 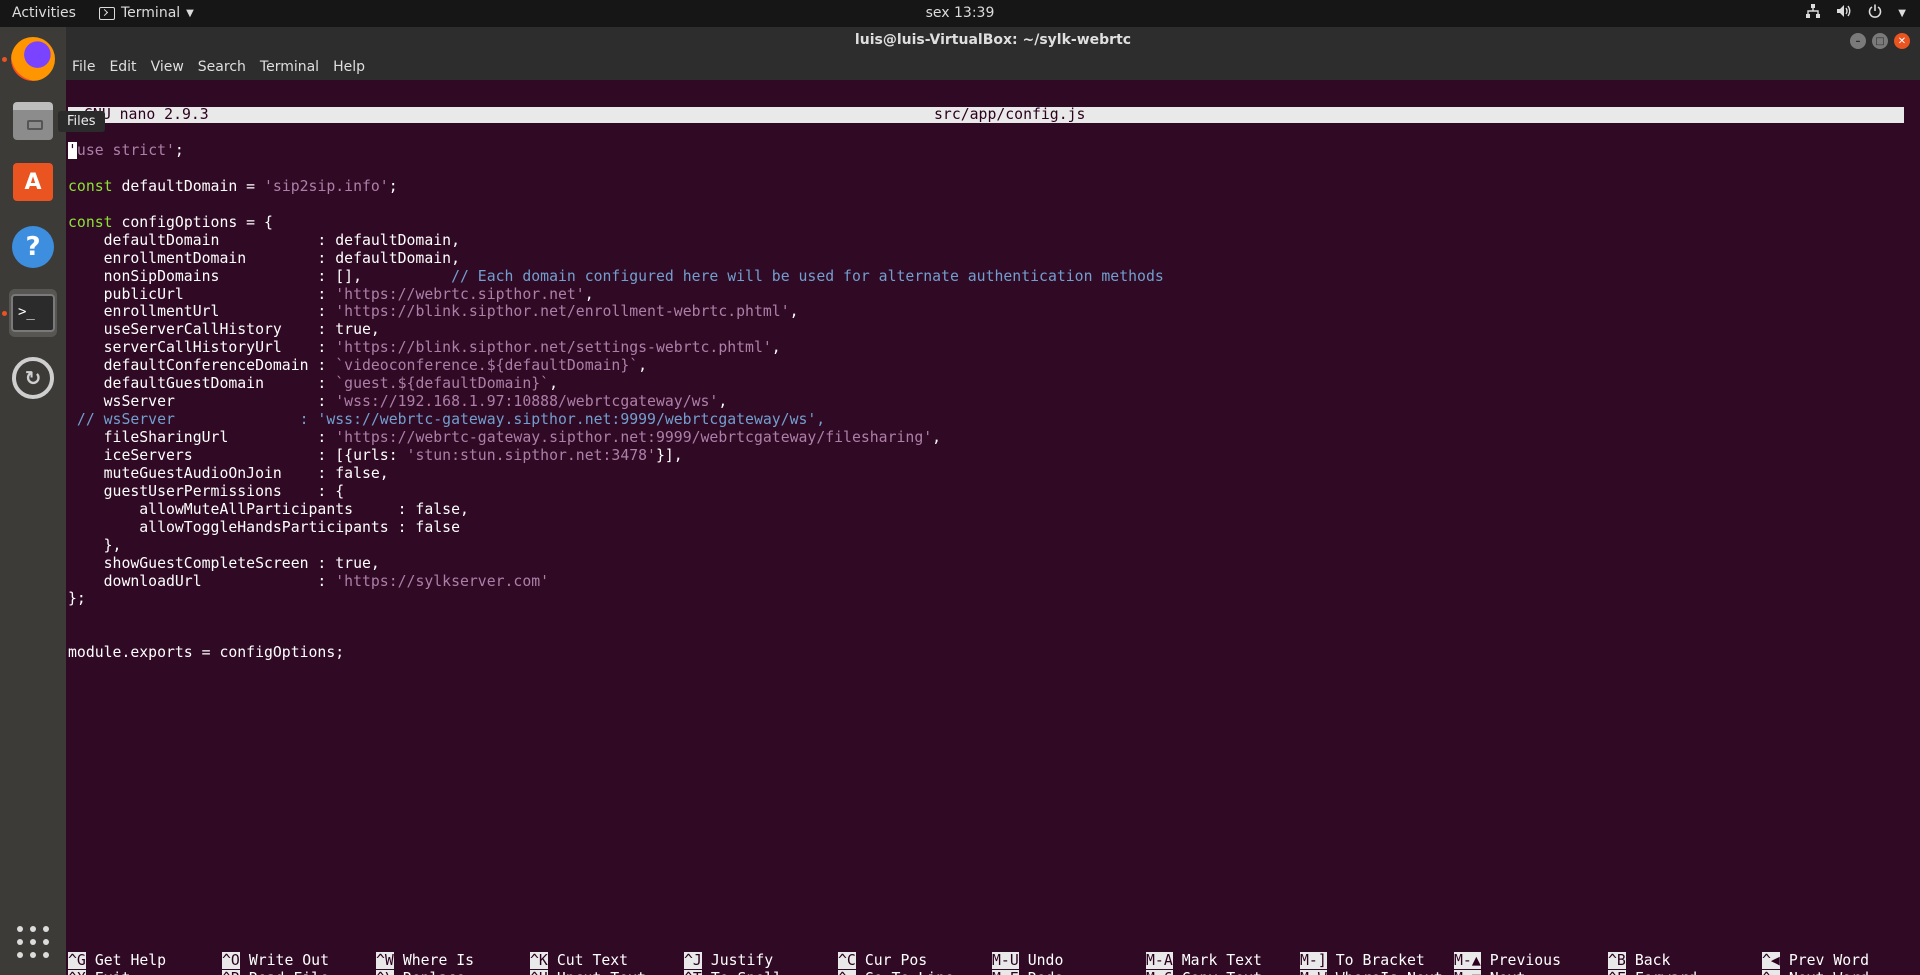 I want to click on dock-terminal: >_, so click(x=33, y=313).